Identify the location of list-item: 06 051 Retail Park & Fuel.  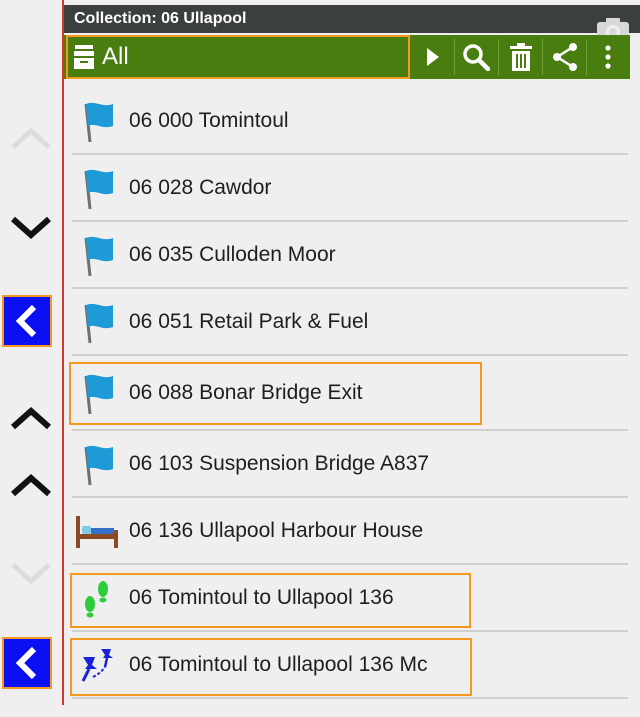
(350, 322).